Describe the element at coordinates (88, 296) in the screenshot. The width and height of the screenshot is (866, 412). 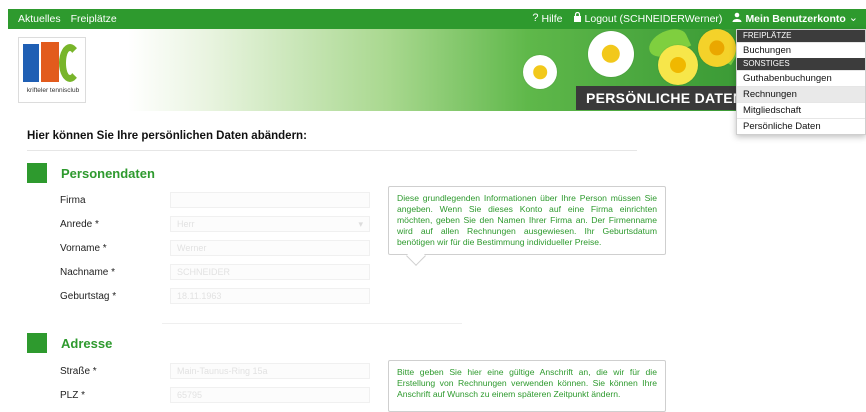
I see `field-label: Geburtstag *` at that location.